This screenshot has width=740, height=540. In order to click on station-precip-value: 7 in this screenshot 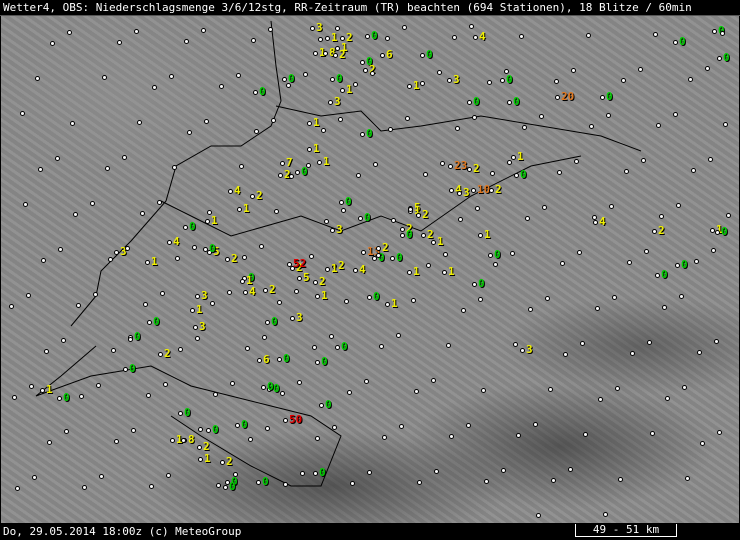, I will do `click(289, 162)`.